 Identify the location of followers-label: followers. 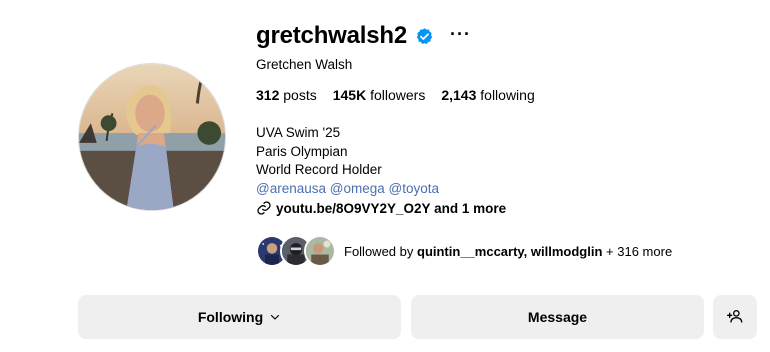
(398, 95).